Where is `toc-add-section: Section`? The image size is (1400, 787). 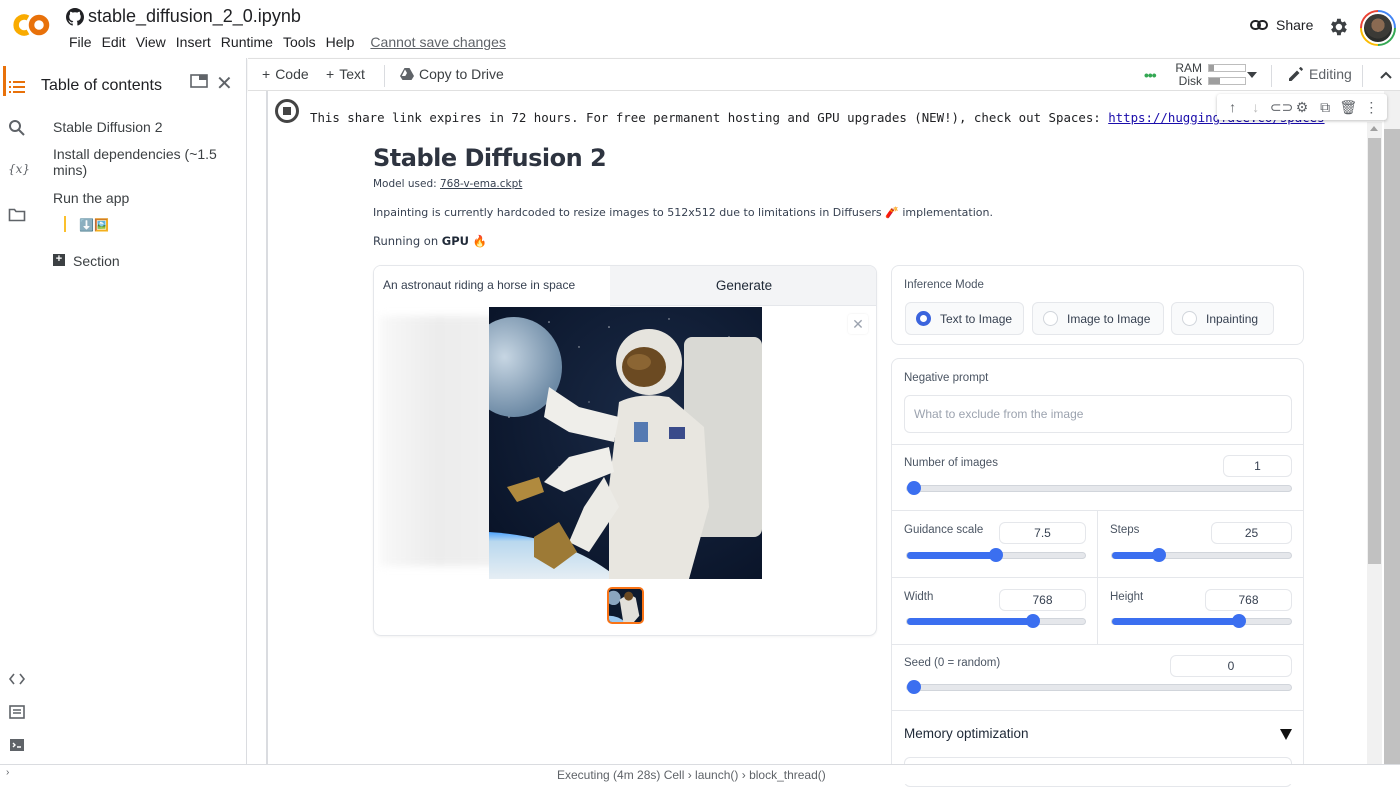 toc-add-section: Section is located at coordinates (163, 261).